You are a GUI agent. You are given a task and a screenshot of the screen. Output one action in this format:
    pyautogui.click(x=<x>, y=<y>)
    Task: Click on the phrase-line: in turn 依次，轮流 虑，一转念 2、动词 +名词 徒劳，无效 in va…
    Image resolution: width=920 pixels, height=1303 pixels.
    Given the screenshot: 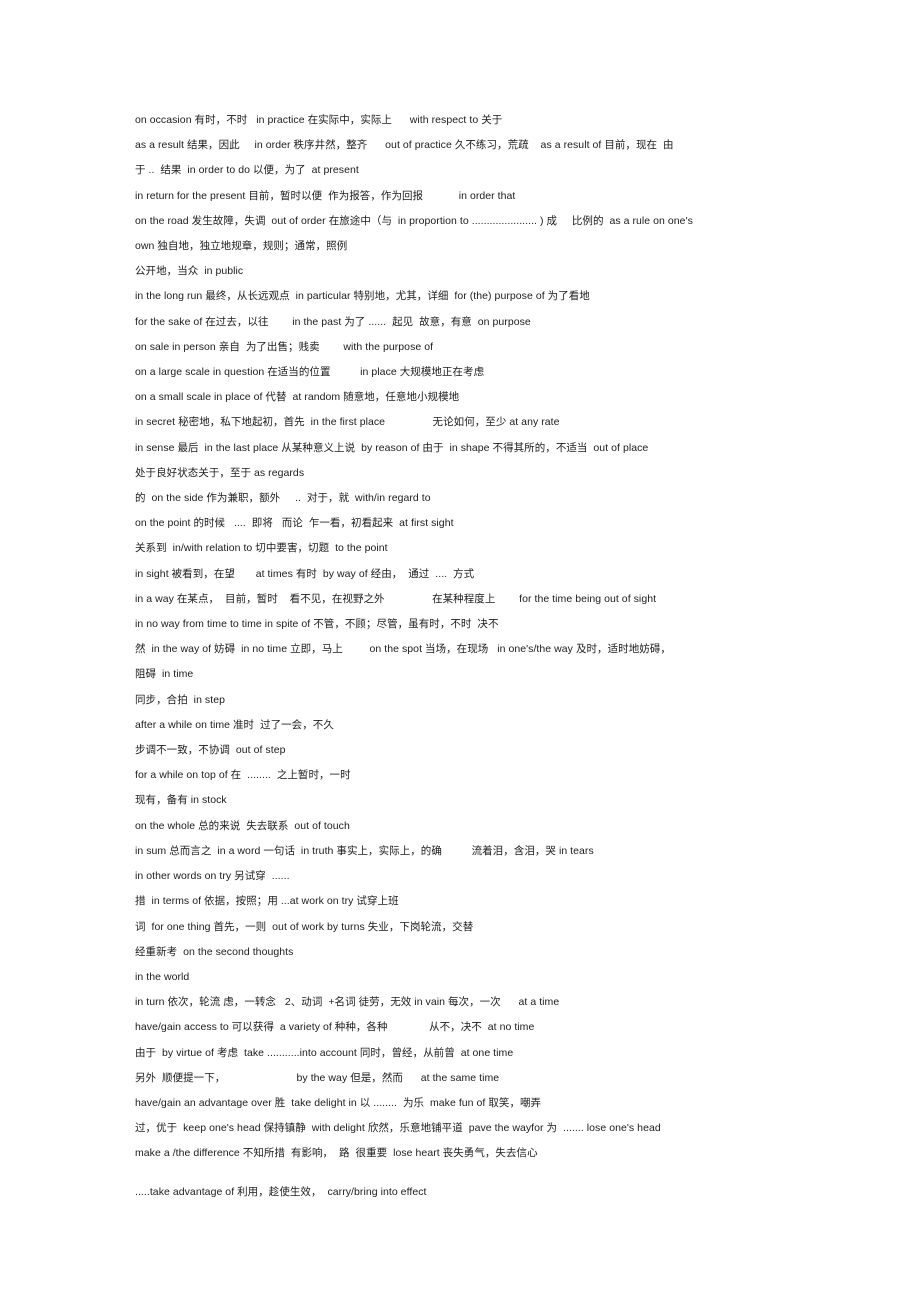 What is the action you would take?
    pyautogui.click(x=347, y=1002)
    